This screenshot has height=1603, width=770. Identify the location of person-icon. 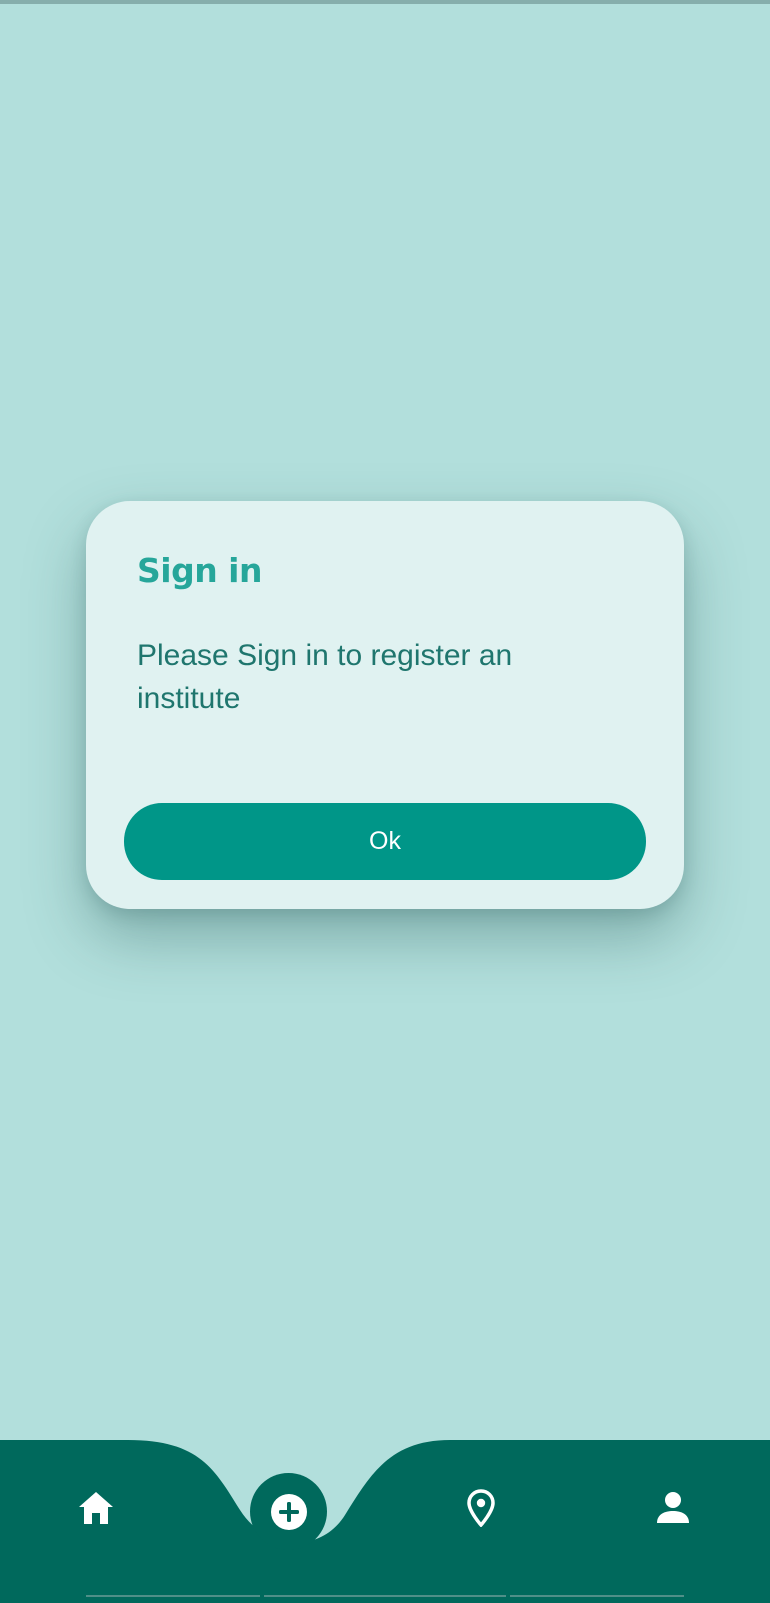
(673, 1507).